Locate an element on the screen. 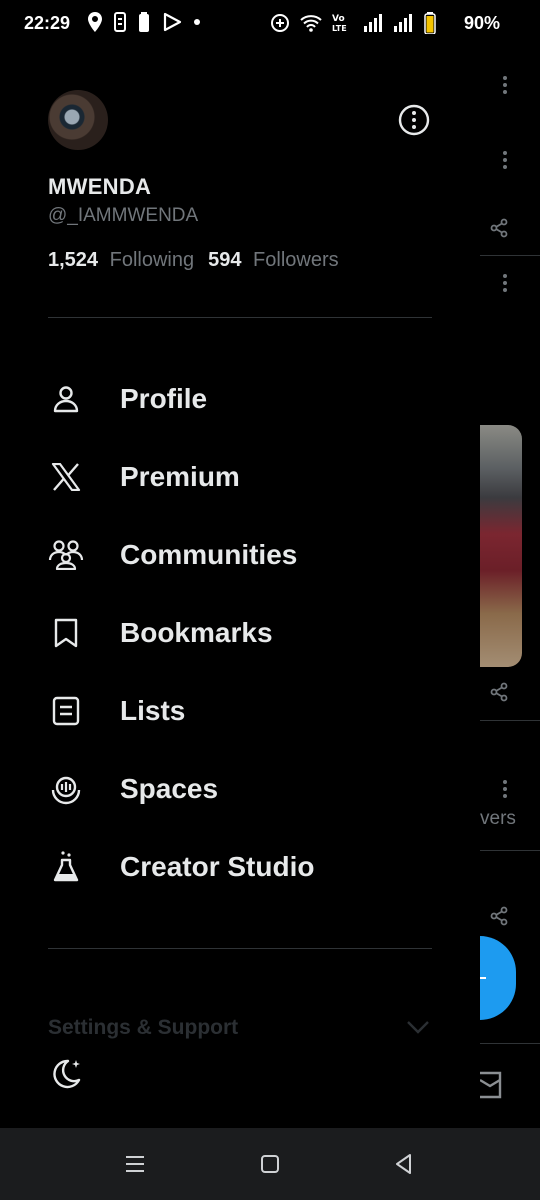  display-name: MWENDA is located at coordinates (99, 187).